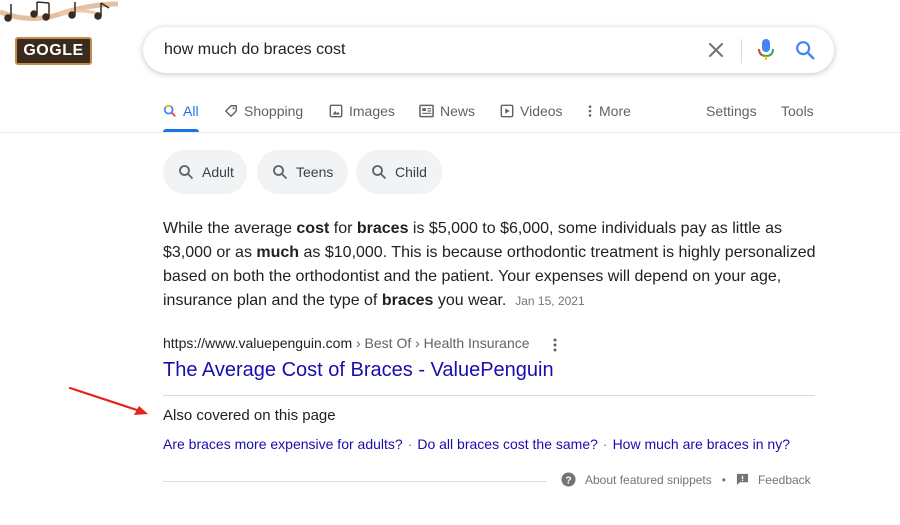  What do you see at coordinates (411, 172) in the screenshot?
I see `chip-label: Child` at bounding box center [411, 172].